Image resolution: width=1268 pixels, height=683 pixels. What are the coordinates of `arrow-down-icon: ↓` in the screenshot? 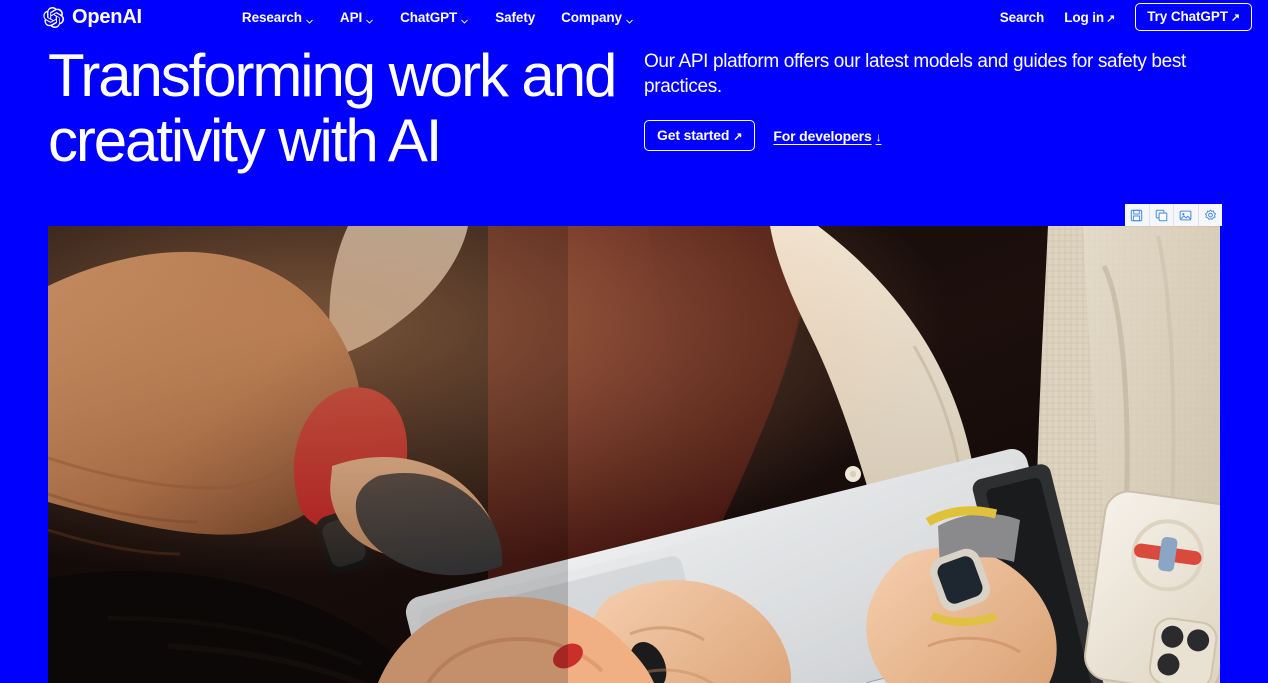 It's located at (878, 136).